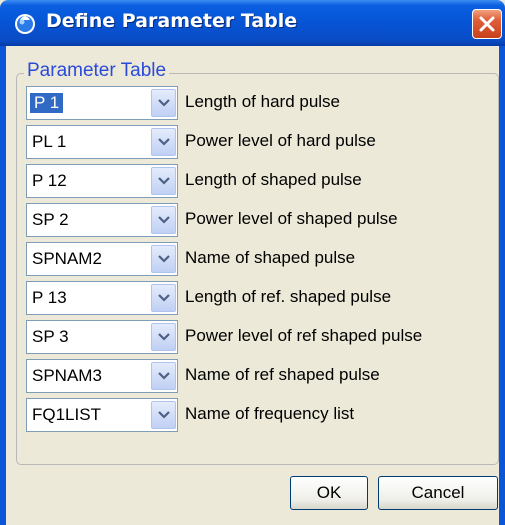 This screenshot has width=505, height=525. Describe the element at coordinates (102, 337) in the screenshot. I see `parameter-combo: SP 3` at that location.